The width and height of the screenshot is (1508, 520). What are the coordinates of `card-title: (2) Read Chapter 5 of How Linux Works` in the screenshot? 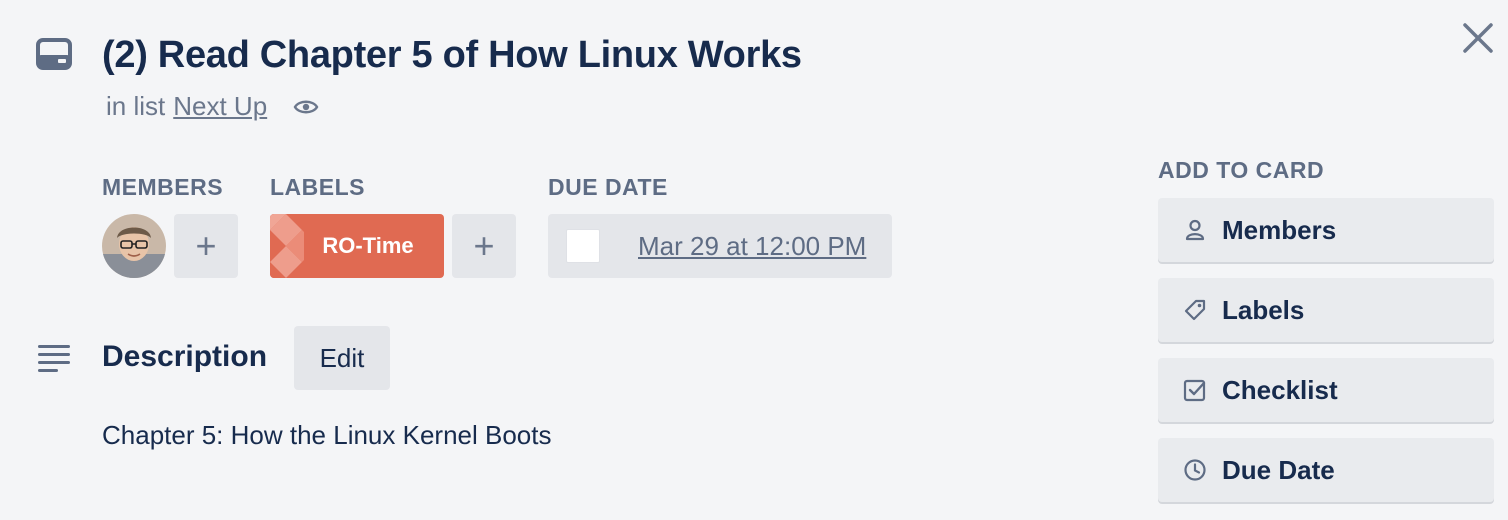 It's located at (452, 55).